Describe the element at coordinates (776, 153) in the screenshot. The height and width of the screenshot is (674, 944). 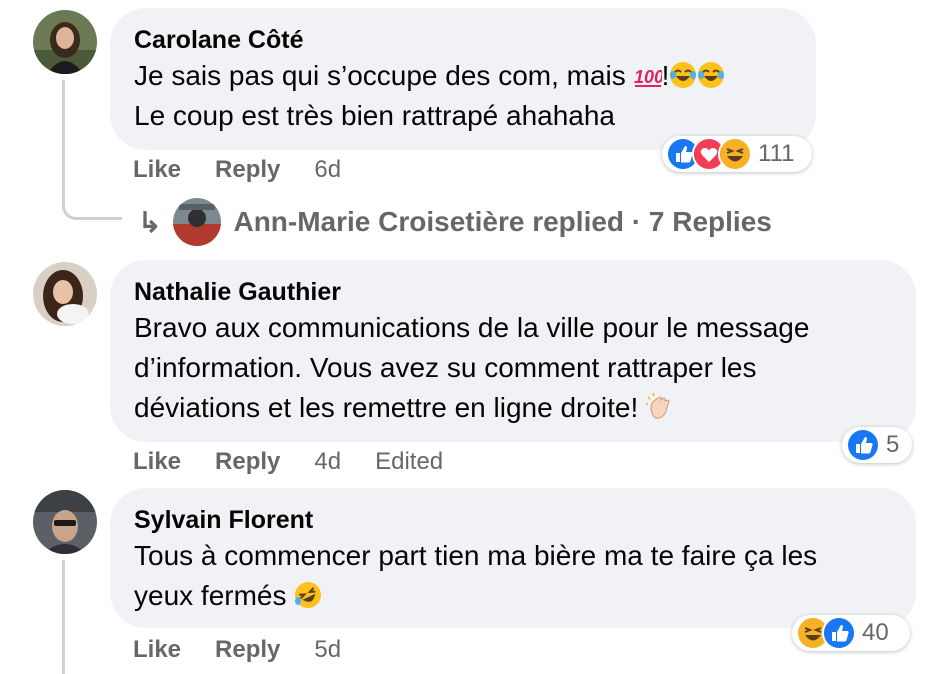
I see `reaction-count: 111` at that location.